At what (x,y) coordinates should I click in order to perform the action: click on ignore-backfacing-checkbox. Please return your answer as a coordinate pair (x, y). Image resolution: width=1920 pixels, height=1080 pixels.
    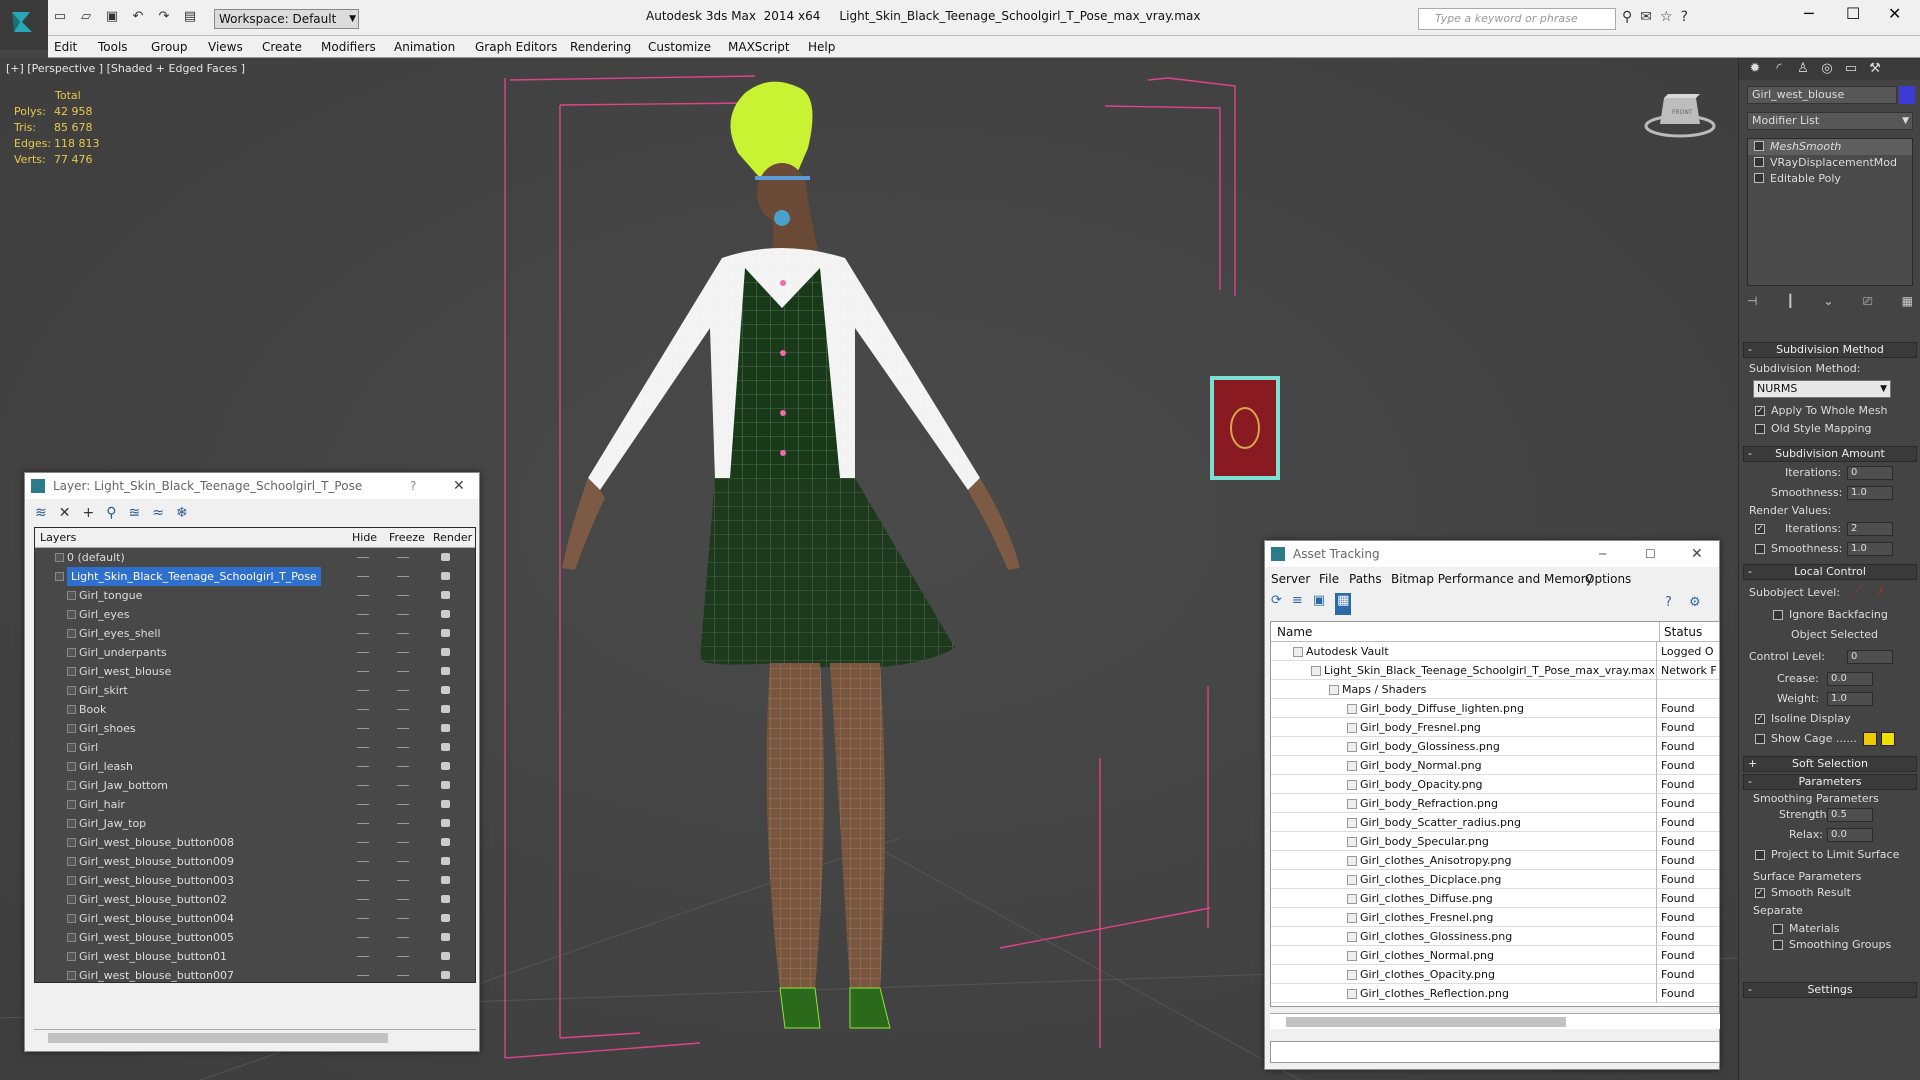
    Looking at the image, I should click on (1778, 615).